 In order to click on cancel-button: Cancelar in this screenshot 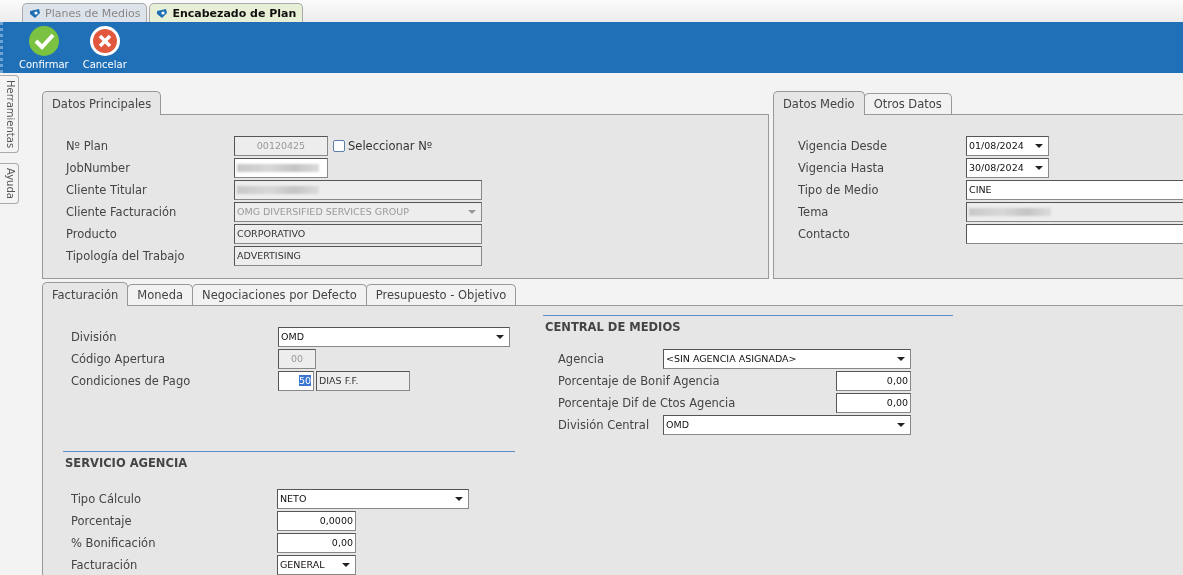, I will do `click(104, 47)`.